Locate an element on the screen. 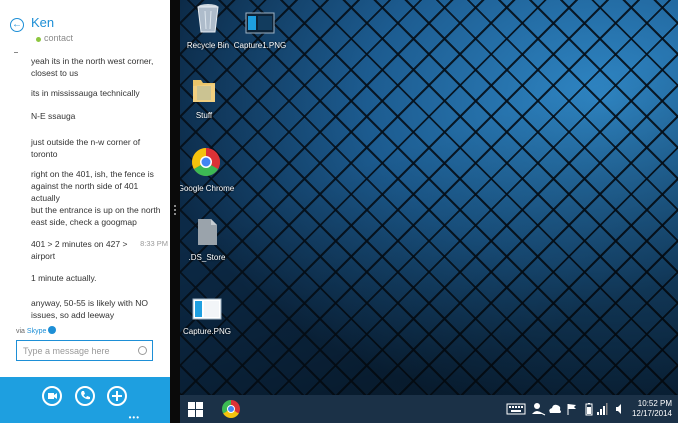 The width and height of the screenshot is (678, 423). cloud-icon is located at coordinates (555, 409).